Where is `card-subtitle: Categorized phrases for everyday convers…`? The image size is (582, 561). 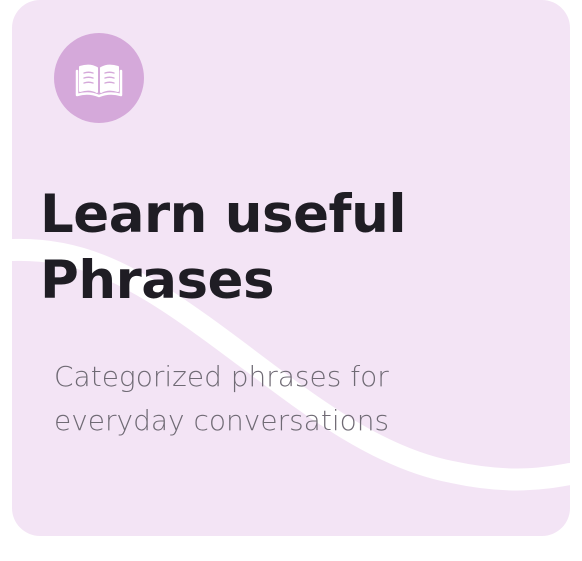 card-subtitle: Categorized phrases for everyday convers… is located at coordinates (222, 398).